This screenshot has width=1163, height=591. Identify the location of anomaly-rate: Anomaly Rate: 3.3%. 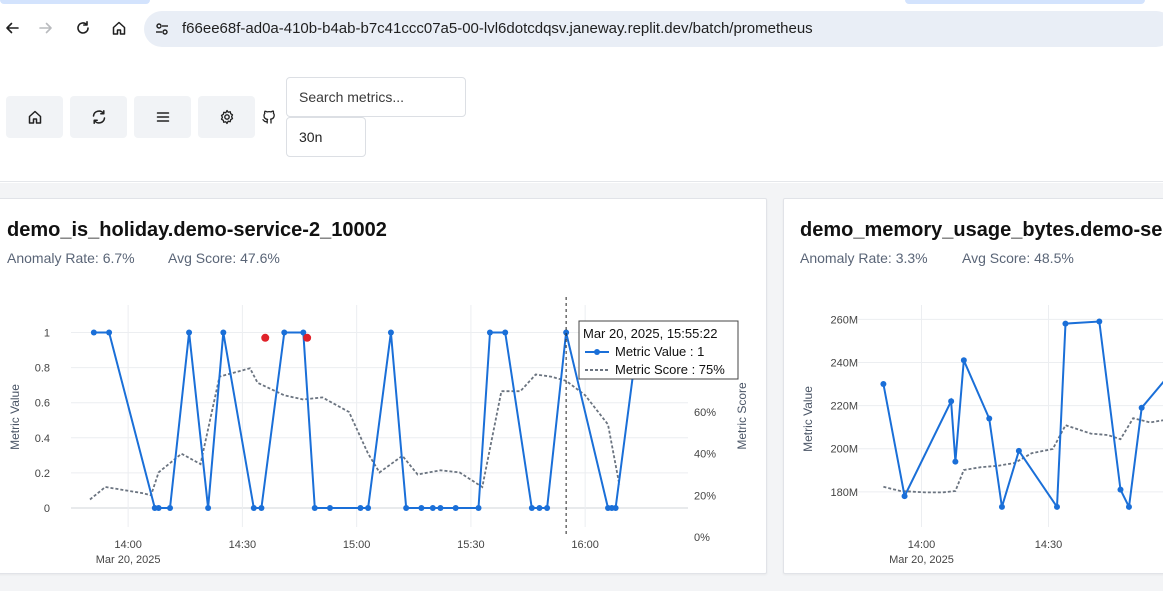
(864, 258).